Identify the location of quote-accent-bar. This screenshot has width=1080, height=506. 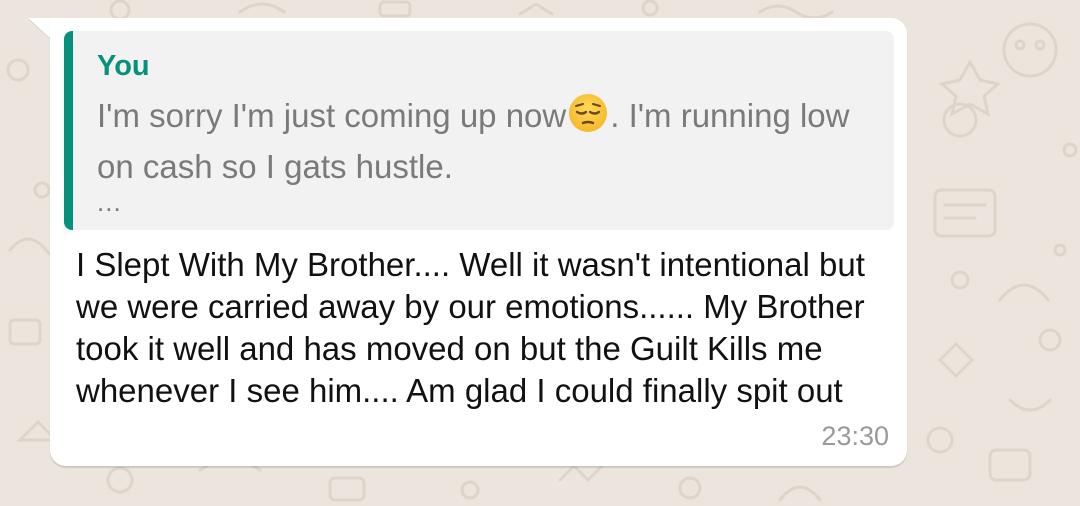
(68, 130).